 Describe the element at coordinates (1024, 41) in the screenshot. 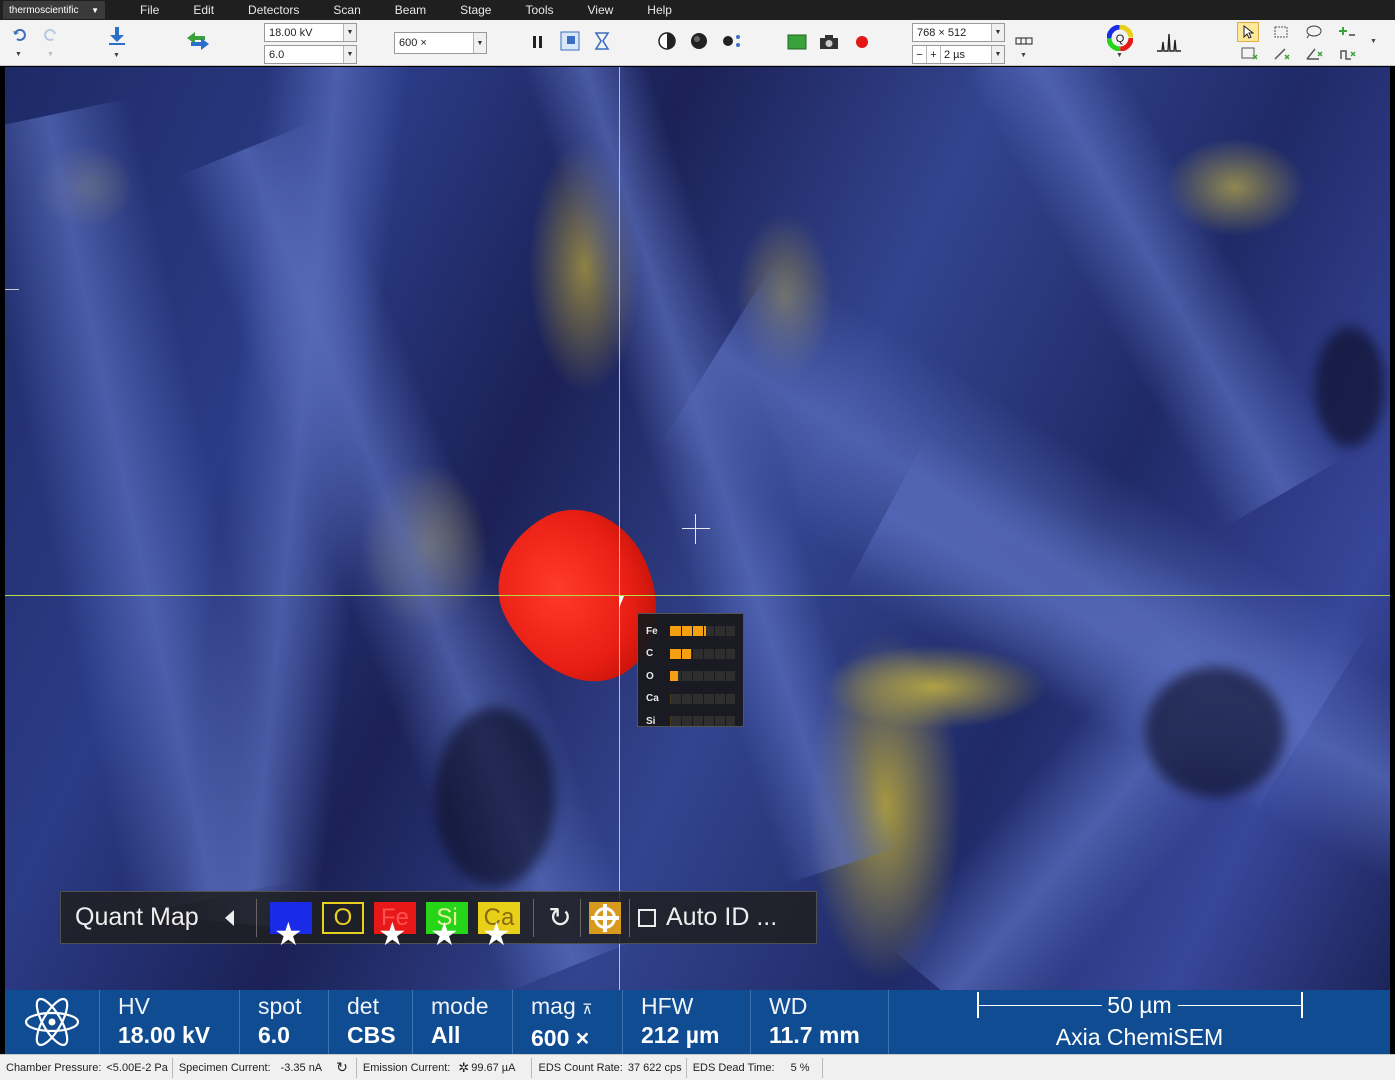

I see `scan-mode-icon` at that location.